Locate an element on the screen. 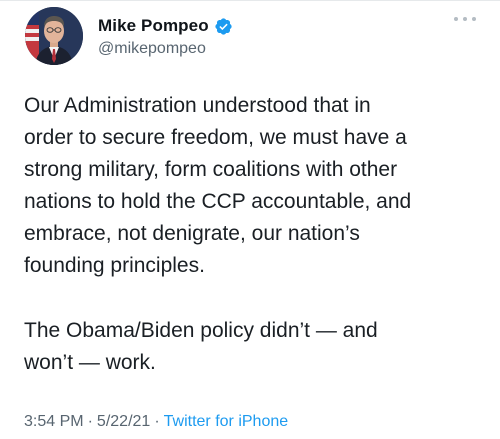  more-options-icon is located at coordinates (465, 19).